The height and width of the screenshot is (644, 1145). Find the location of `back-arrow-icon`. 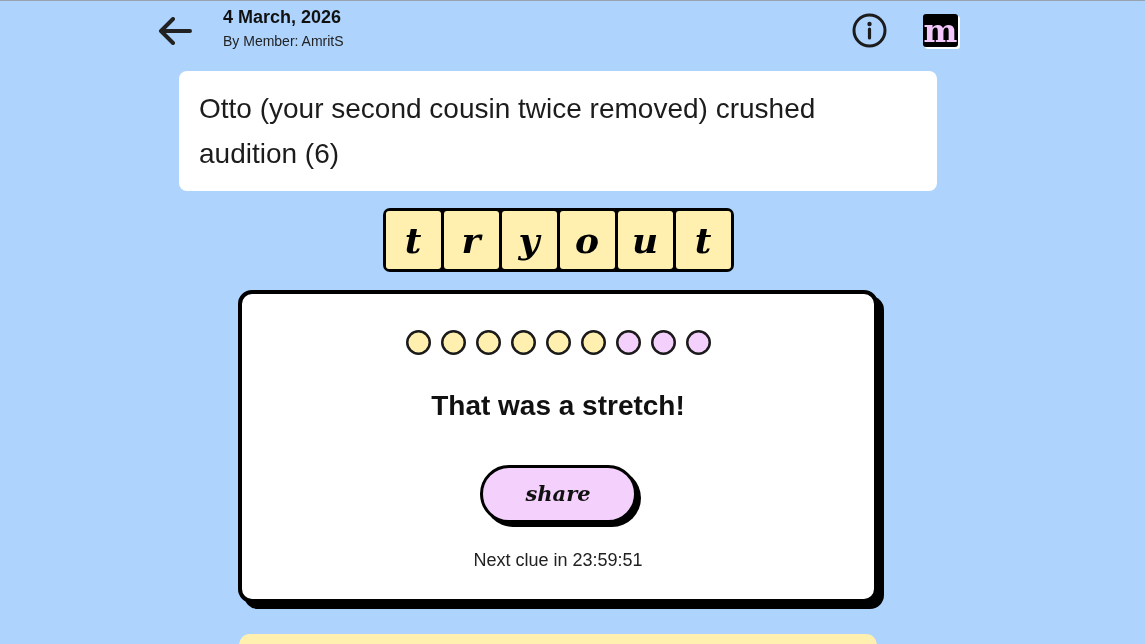

back-arrow-icon is located at coordinates (175, 30).